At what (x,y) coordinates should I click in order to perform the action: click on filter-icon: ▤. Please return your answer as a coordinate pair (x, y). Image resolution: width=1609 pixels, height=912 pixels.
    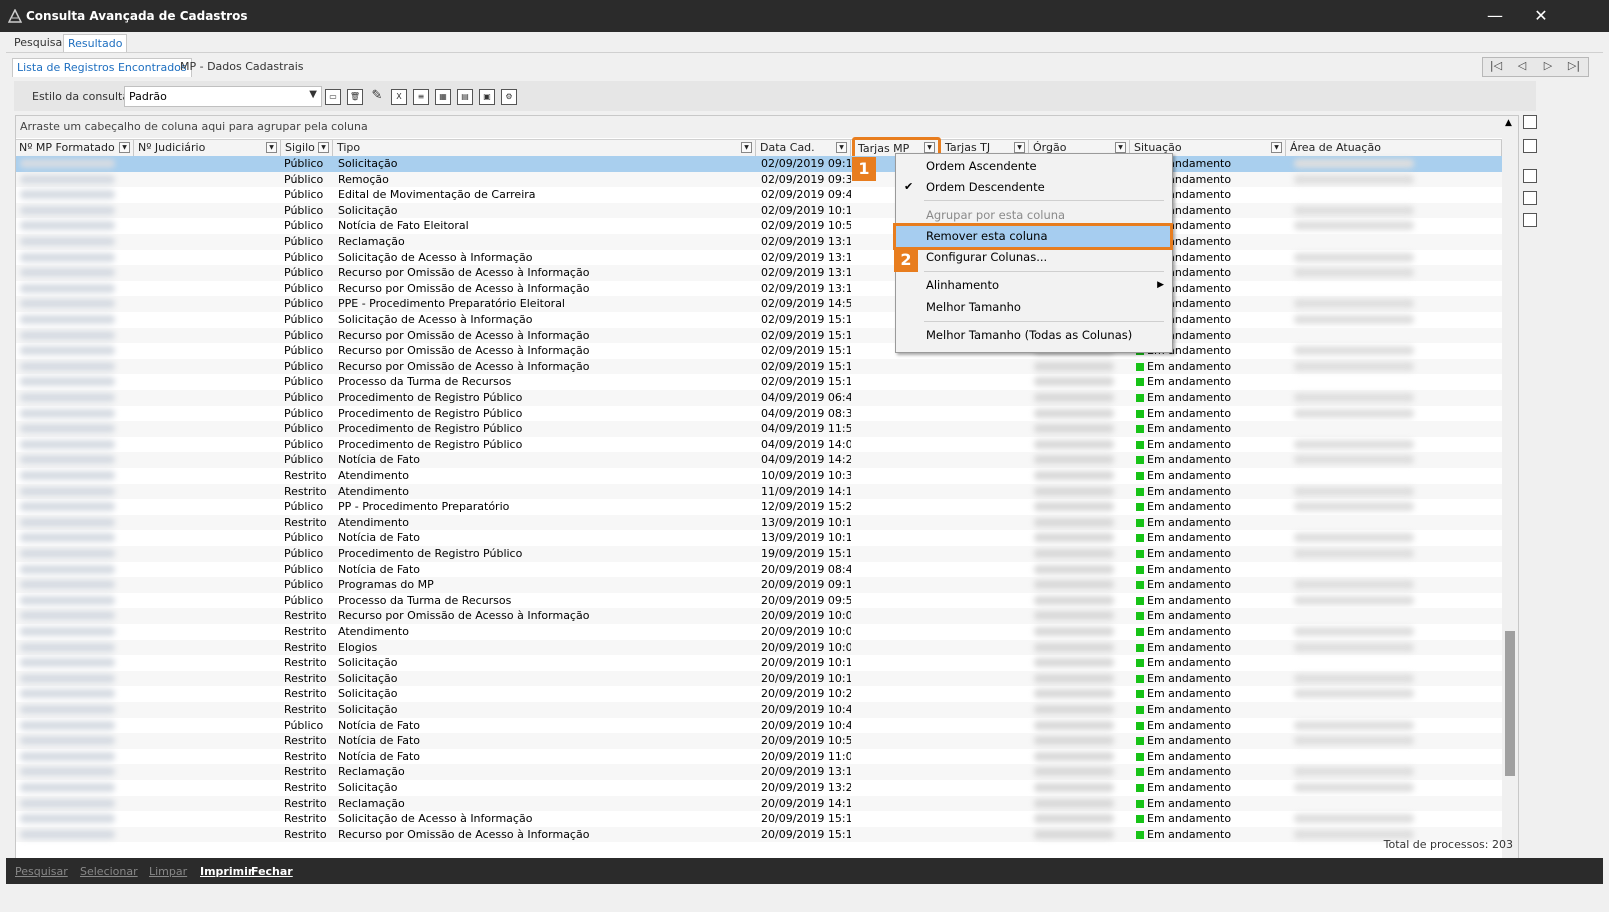
    Looking at the image, I should click on (465, 97).